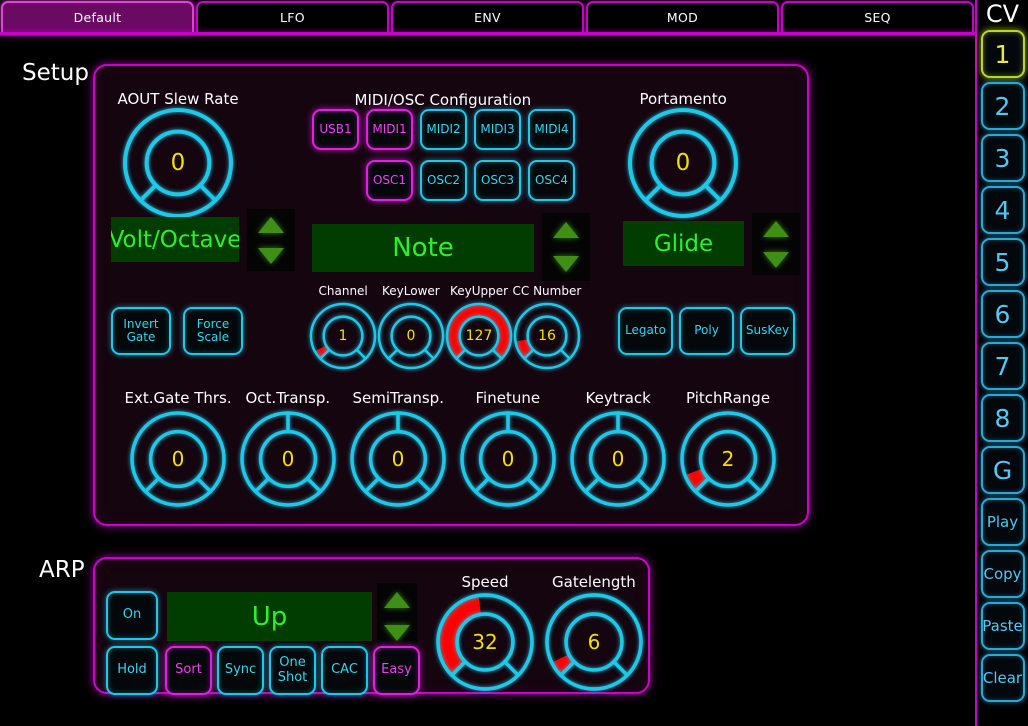 Image resolution: width=1028 pixels, height=726 pixels. I want to click on tab-default: Default, so click(97, 16).